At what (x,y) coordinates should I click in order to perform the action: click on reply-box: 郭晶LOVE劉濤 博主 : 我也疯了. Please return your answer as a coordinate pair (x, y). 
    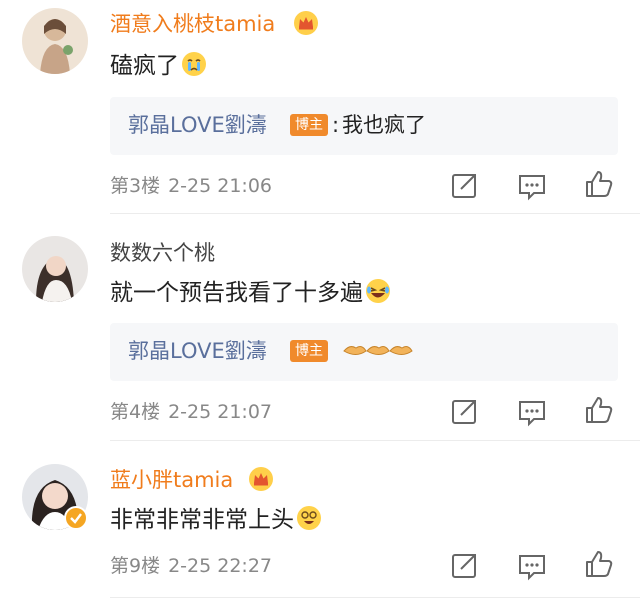
    Looking at the image, I should click on (364, 126).